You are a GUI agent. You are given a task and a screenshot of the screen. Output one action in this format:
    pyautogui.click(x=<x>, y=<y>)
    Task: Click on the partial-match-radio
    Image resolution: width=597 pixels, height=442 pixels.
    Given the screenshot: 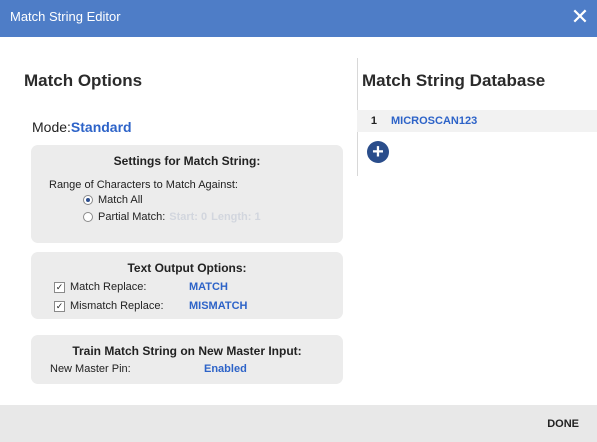 What is the action you would take?
    pyautogui.click(x=88, y=217)
    